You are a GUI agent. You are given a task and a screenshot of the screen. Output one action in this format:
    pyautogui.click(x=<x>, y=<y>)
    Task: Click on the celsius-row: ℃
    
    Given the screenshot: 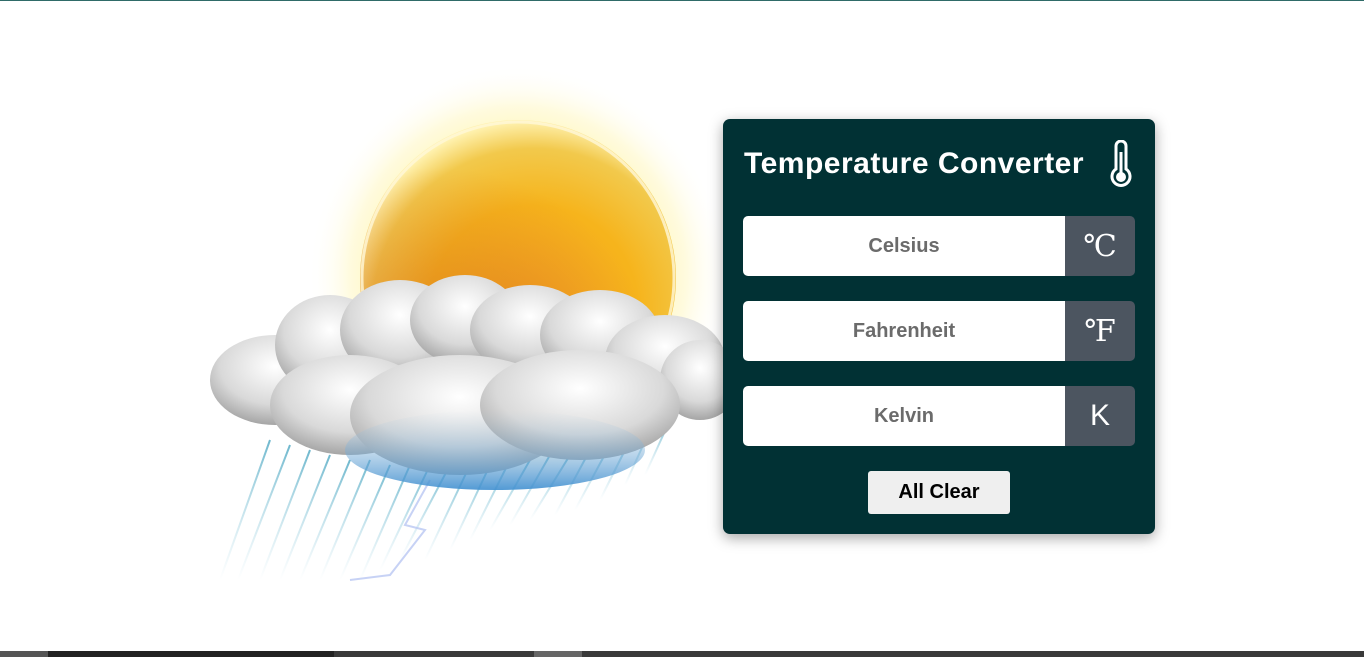 What is the action you would take?
    pyautogui.click(x=939, y=246)
    